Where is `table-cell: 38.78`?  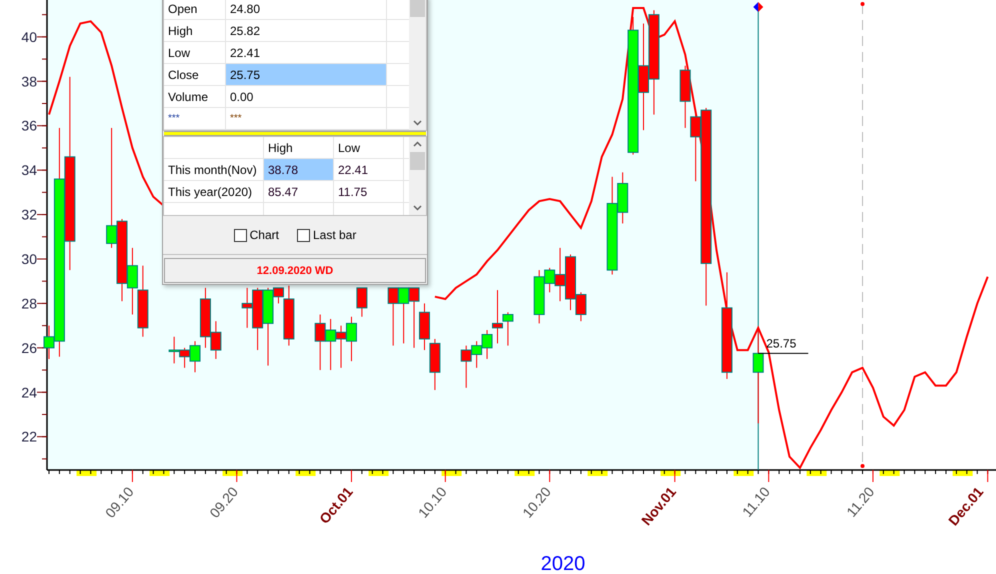 table-cell: 38.78 is located at coordinates (299, 169).